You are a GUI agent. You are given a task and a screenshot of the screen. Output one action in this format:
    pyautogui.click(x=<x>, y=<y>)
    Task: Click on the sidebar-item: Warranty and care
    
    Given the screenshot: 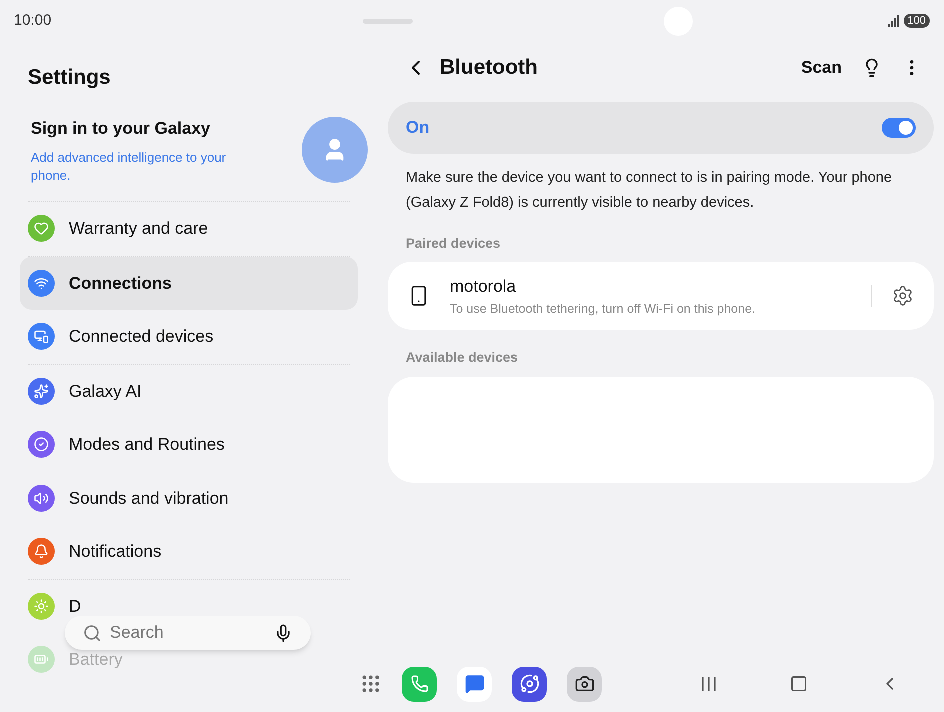 What is the action you would take?
    pyautogui.click(x=138, y=229)
    